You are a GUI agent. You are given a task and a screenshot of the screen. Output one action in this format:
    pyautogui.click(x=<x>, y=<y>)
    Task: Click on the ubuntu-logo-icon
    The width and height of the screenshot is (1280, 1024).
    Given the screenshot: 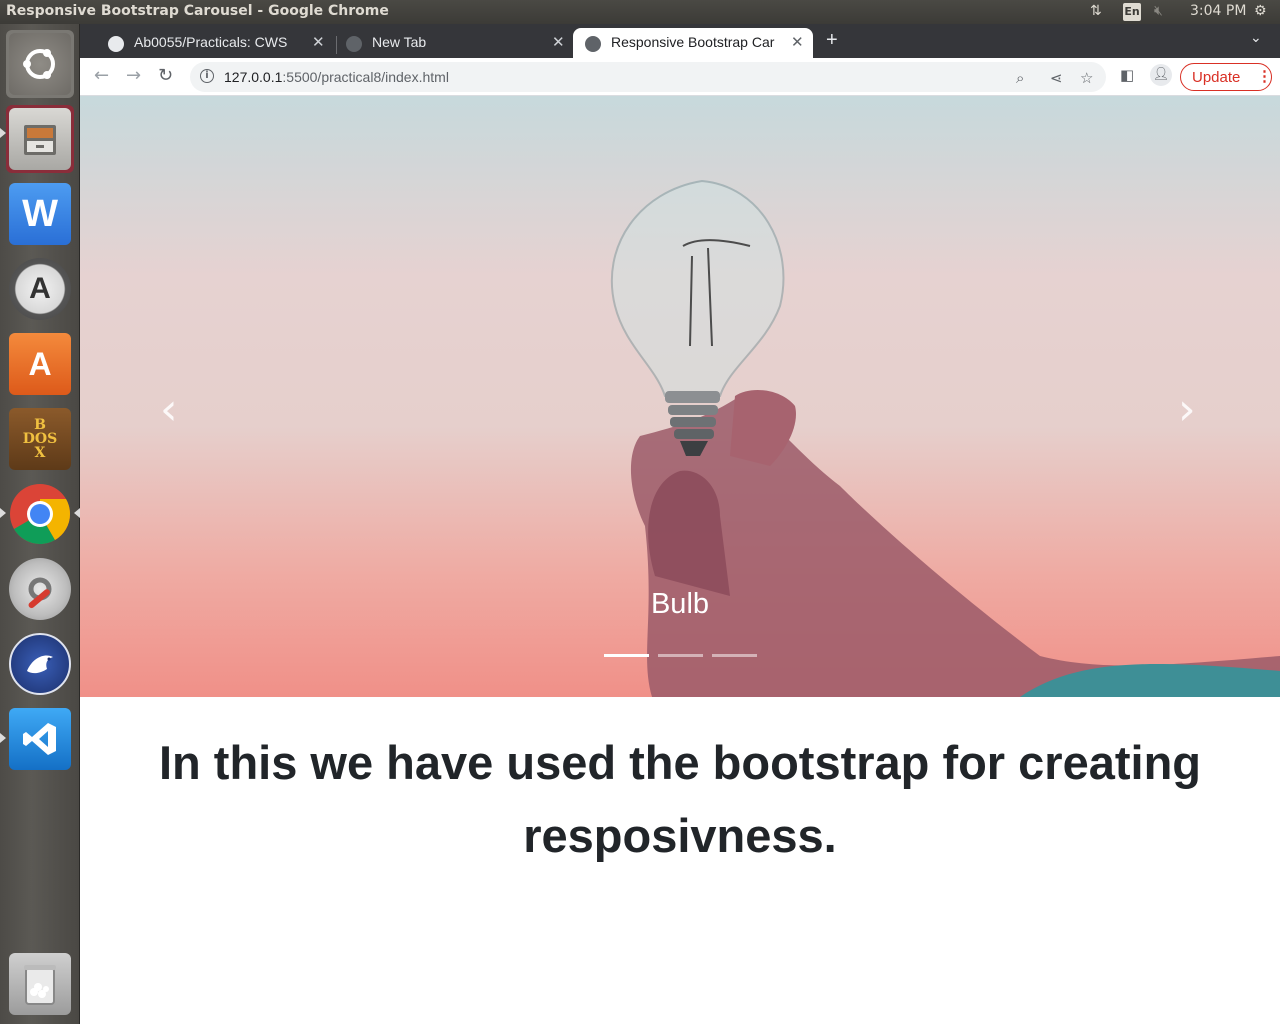 What is the action you would take?
    pyautogui.click(x=39, y=64)
    